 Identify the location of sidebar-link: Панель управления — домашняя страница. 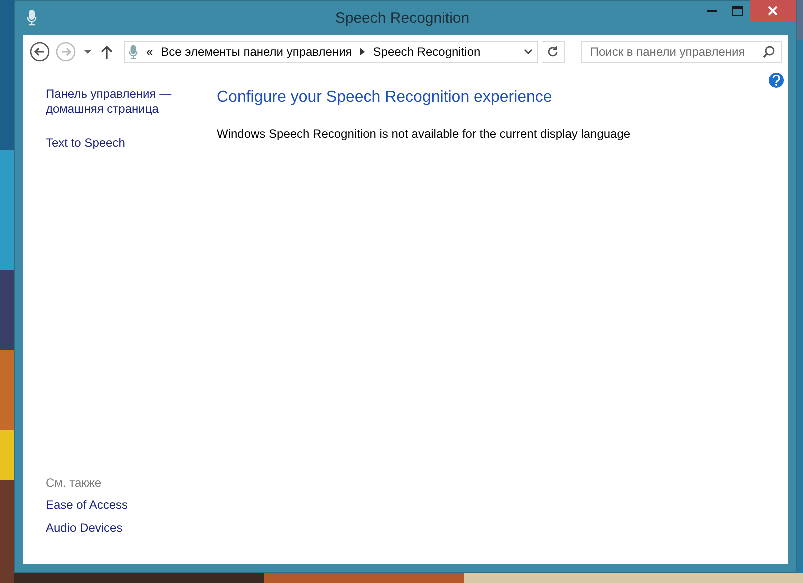
(131, 102).